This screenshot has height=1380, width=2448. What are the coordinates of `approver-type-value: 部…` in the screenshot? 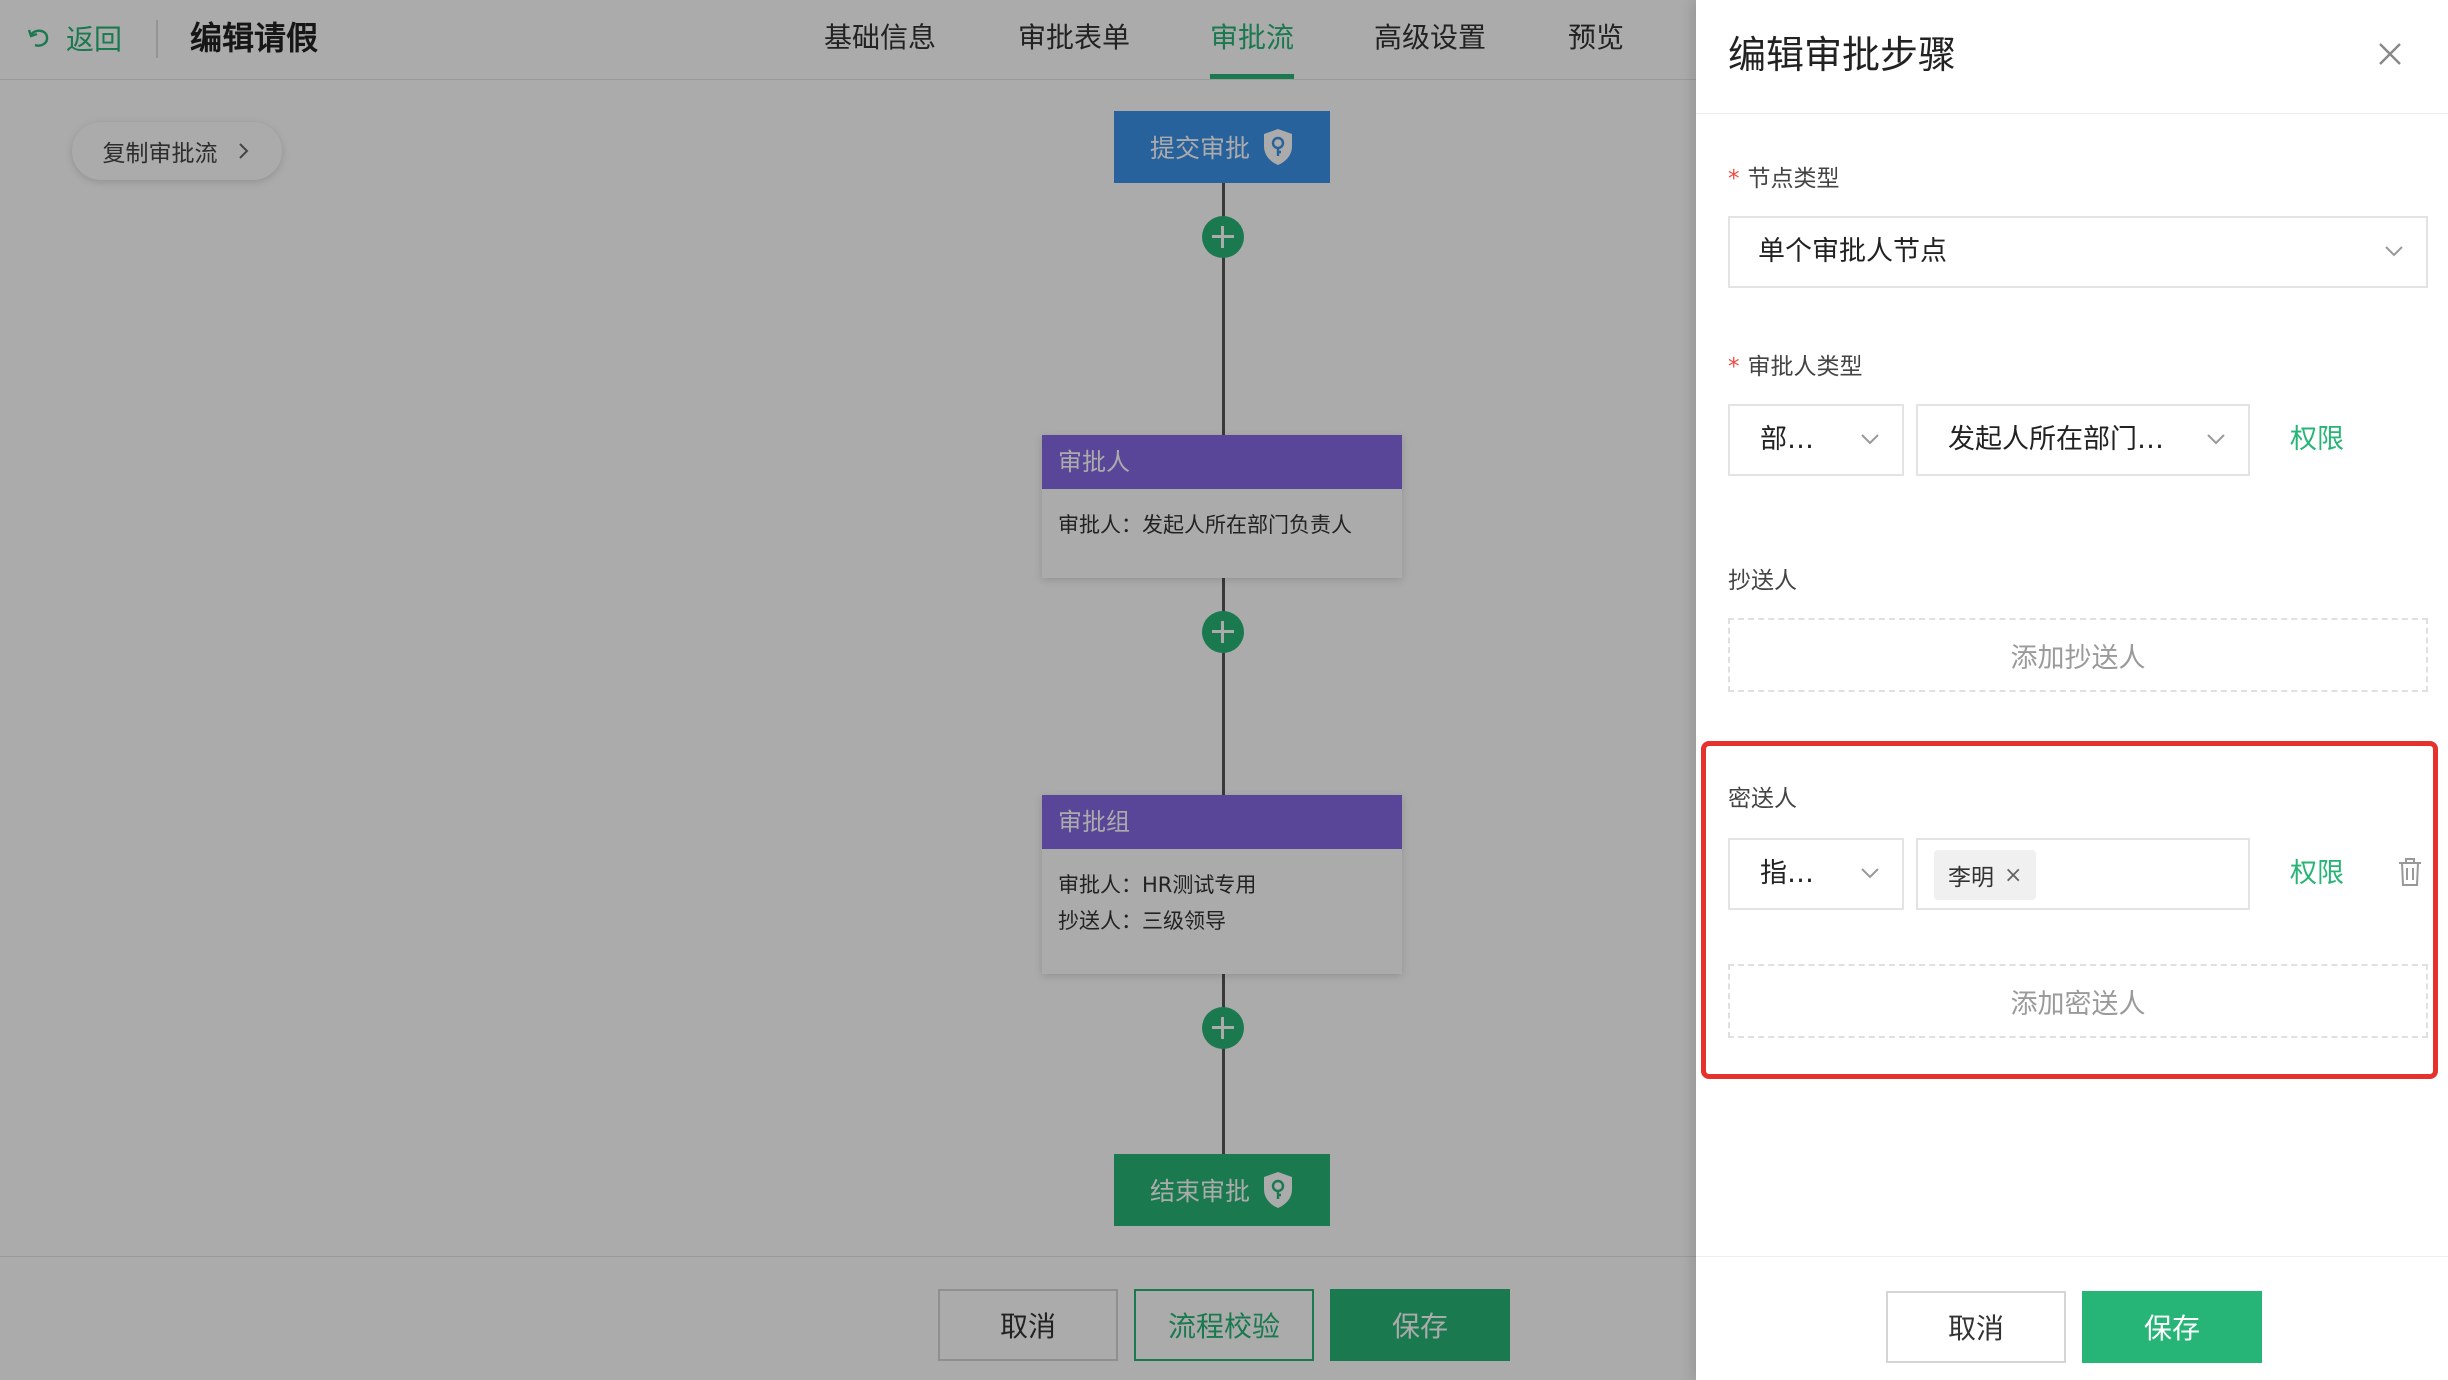 It's located at (1787, 439).